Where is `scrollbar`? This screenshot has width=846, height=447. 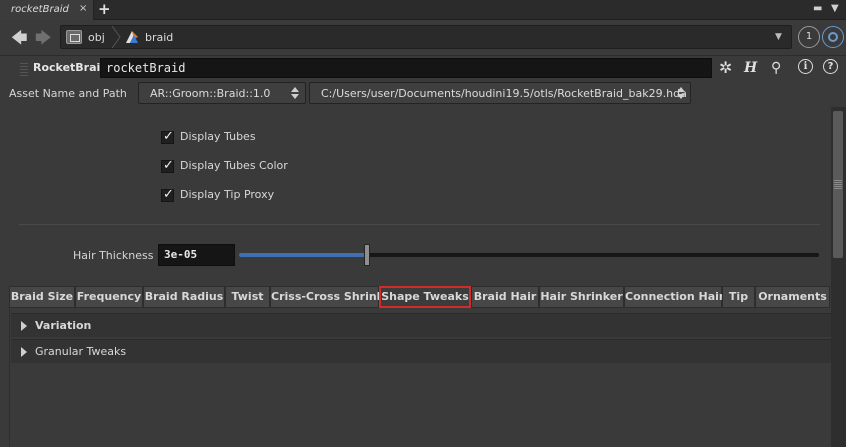
scrollbar is located at coordinates (838, 277).